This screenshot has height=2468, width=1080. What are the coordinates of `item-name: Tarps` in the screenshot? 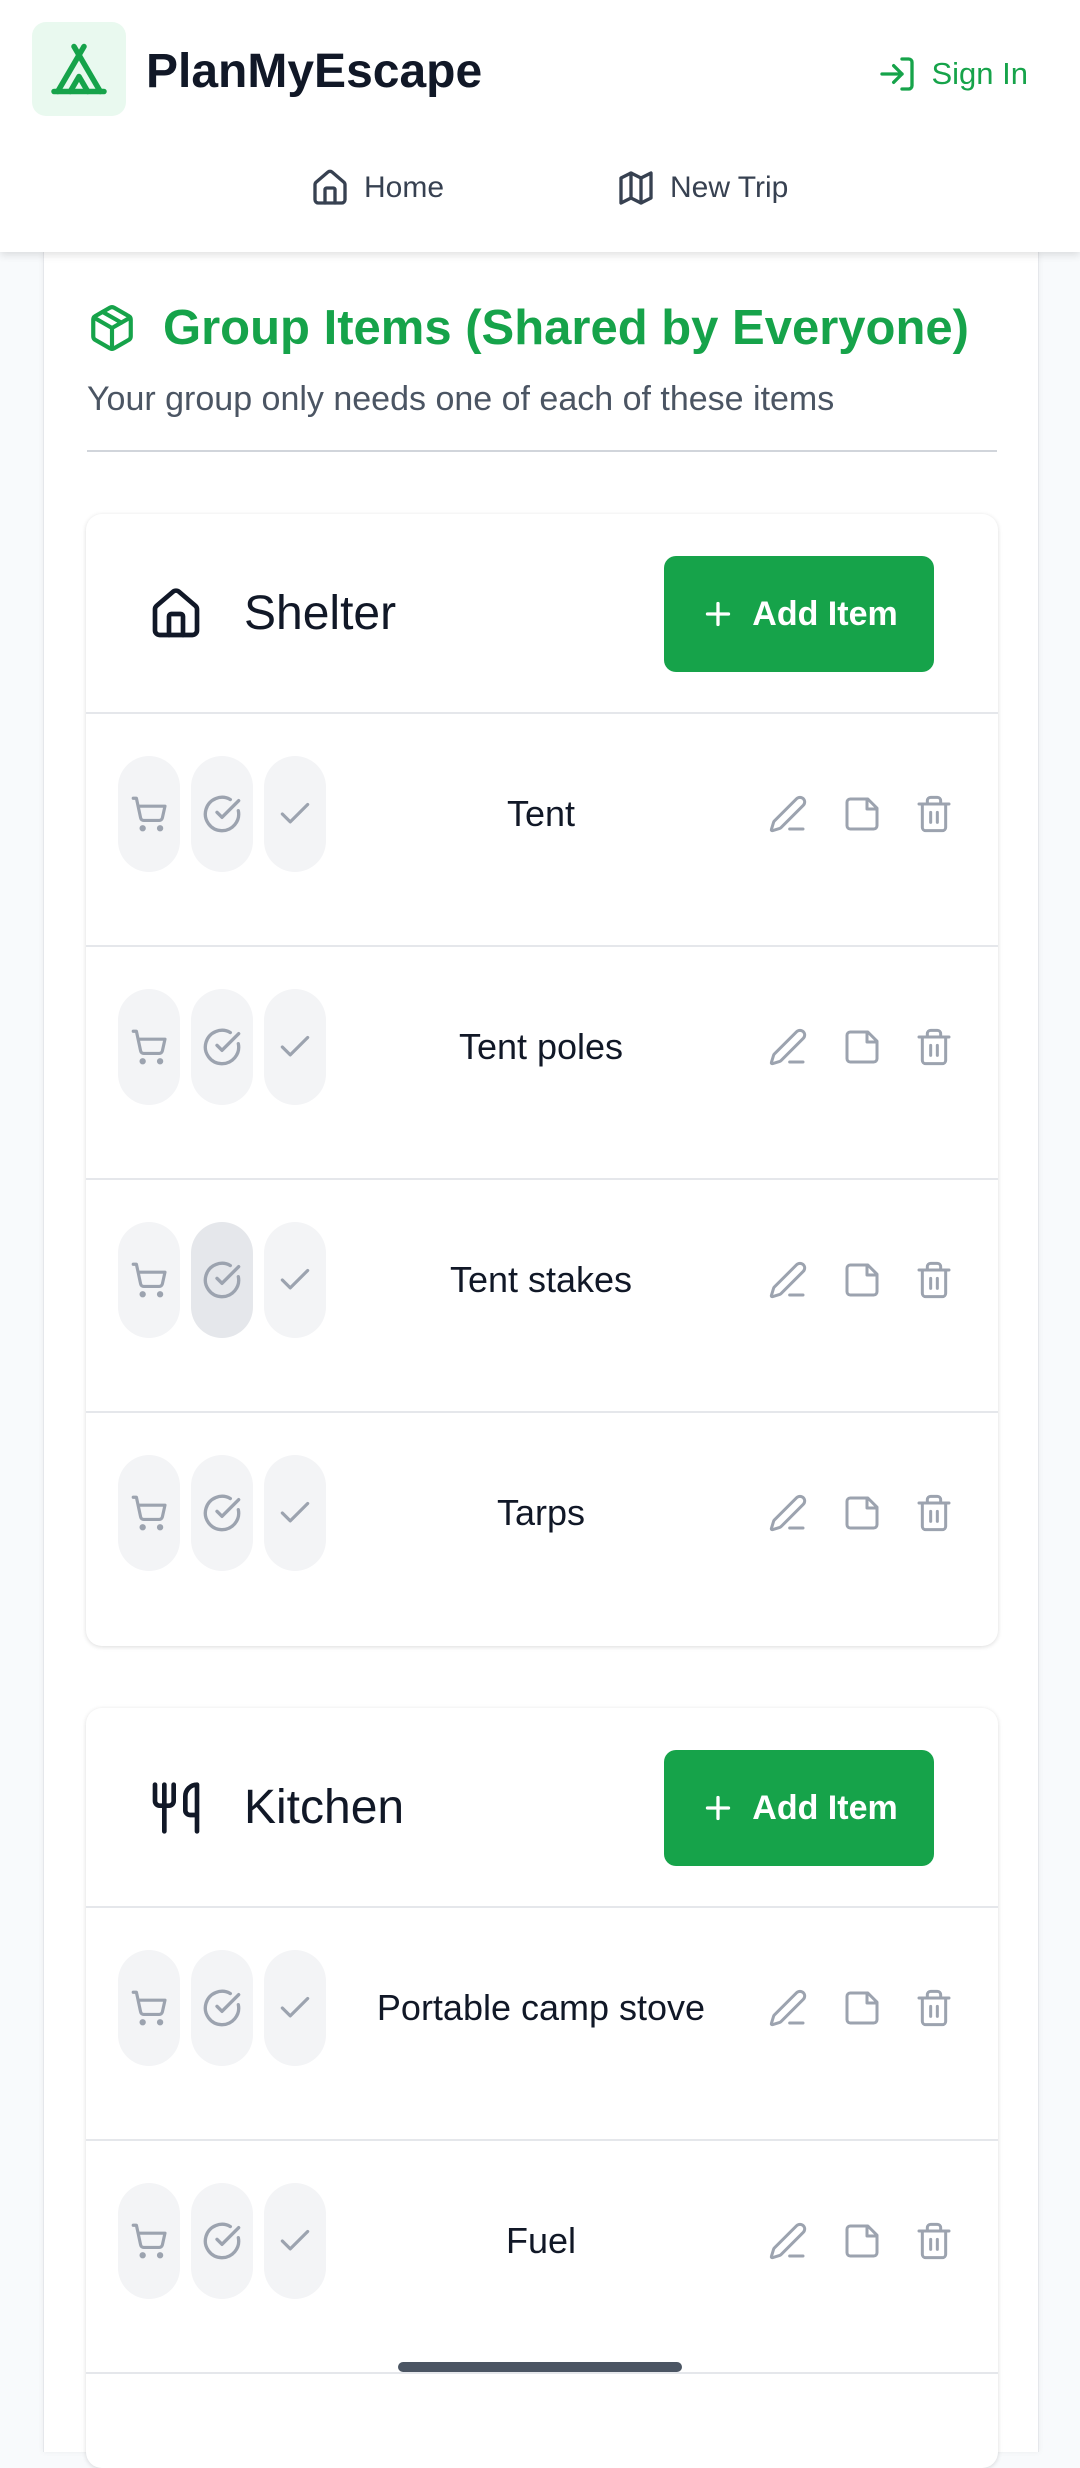 It's located at (541, 1512).